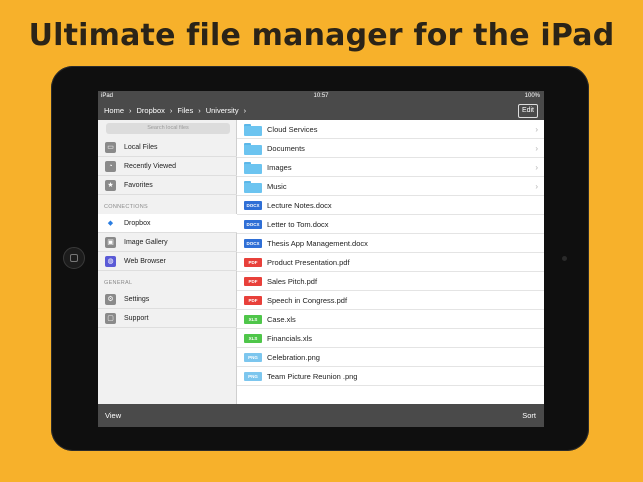  What do you see at coordinates (110, 223) in the screenshot?
I see `dropbox-icon: ◆` at bounding box center [110, 223].